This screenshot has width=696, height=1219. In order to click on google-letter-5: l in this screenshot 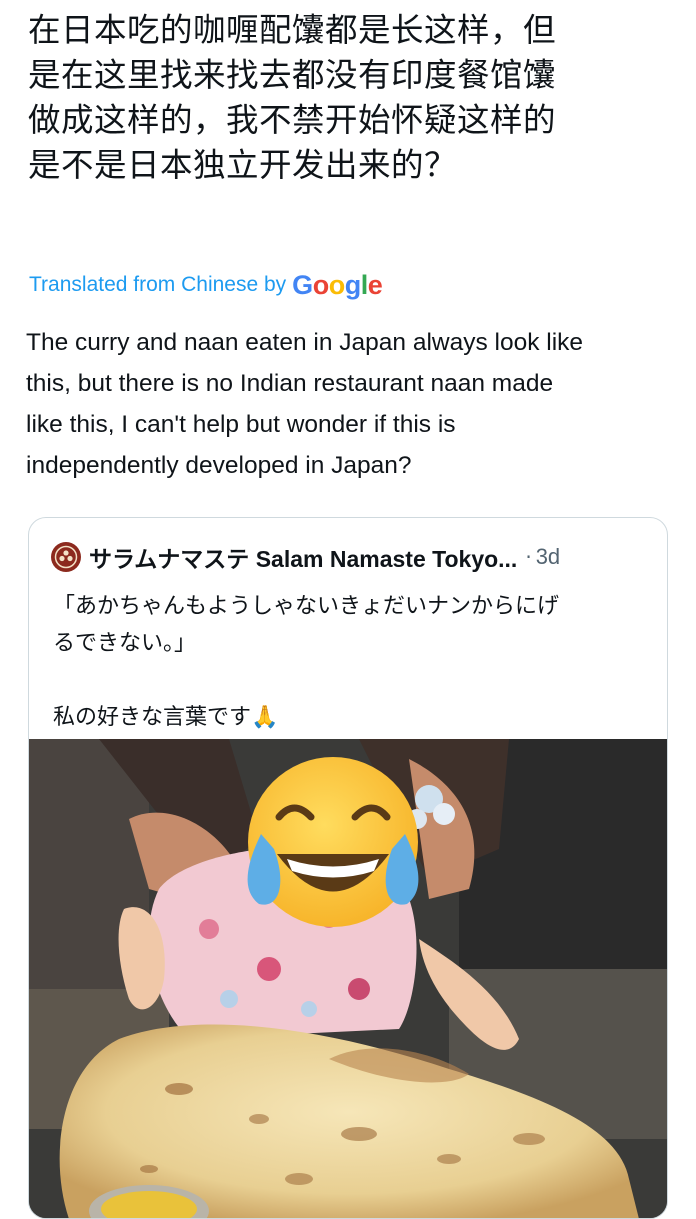, I will do `click(364, 284)`.